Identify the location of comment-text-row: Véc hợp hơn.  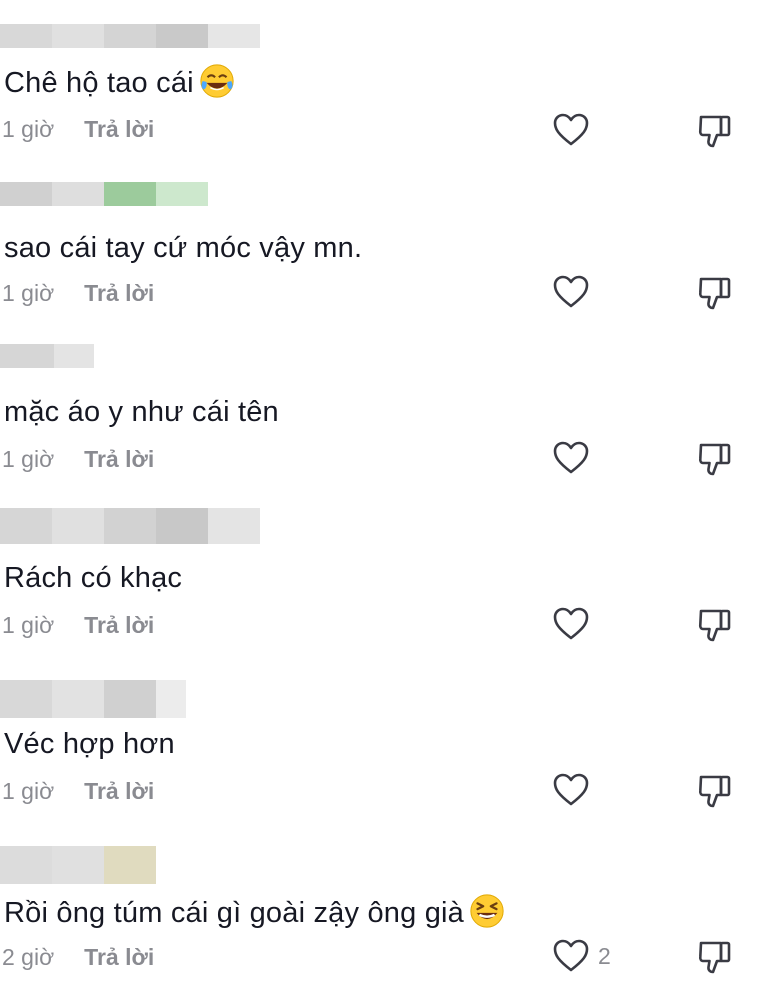
(89, 744).